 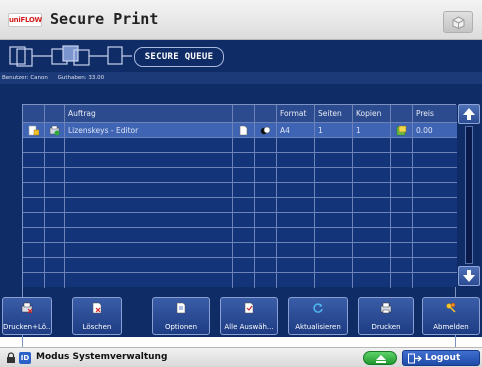 What do you see at coordinates (469, 195) in the screenshot?
I see `scroll-track` at bounding box center [469, 195].